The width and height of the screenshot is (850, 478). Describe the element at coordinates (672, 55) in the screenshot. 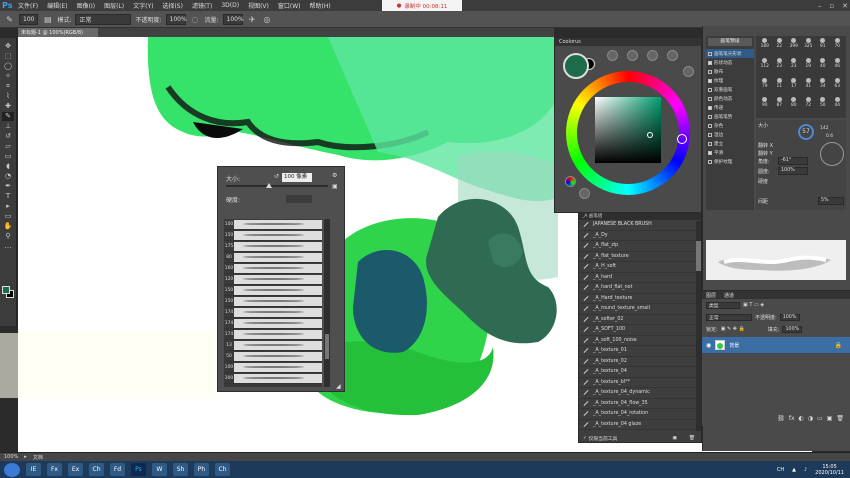

I see `harmony-icon` at that location.